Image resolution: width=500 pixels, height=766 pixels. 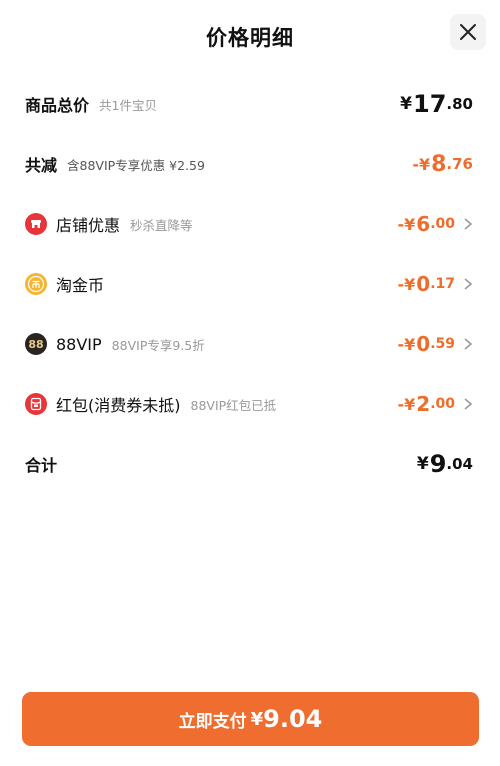 I want to click on red-packet-price: -¥ 2 .00, so click(x=435, y=404).